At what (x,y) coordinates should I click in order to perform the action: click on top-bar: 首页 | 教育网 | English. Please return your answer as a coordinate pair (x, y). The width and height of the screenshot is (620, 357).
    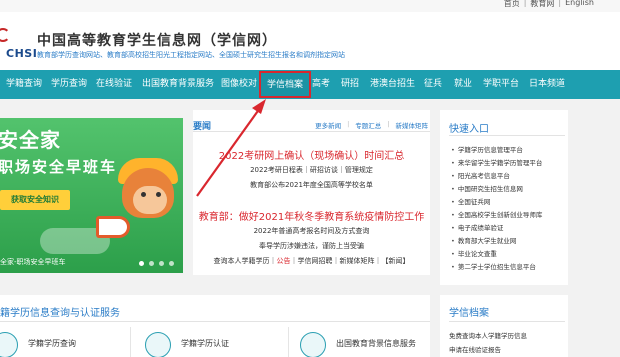
    Looking at the image, I should click on (310, 6).